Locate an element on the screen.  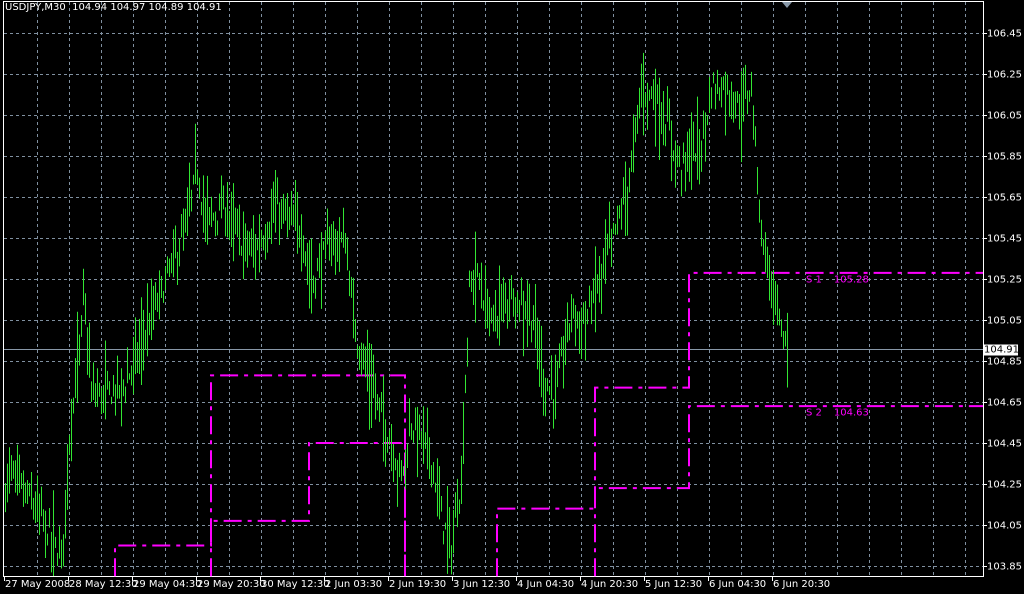
ohlc-header: USDJPY,M30 104.94 104.97 104.89 104.91 is located at coordinates (113, 7).